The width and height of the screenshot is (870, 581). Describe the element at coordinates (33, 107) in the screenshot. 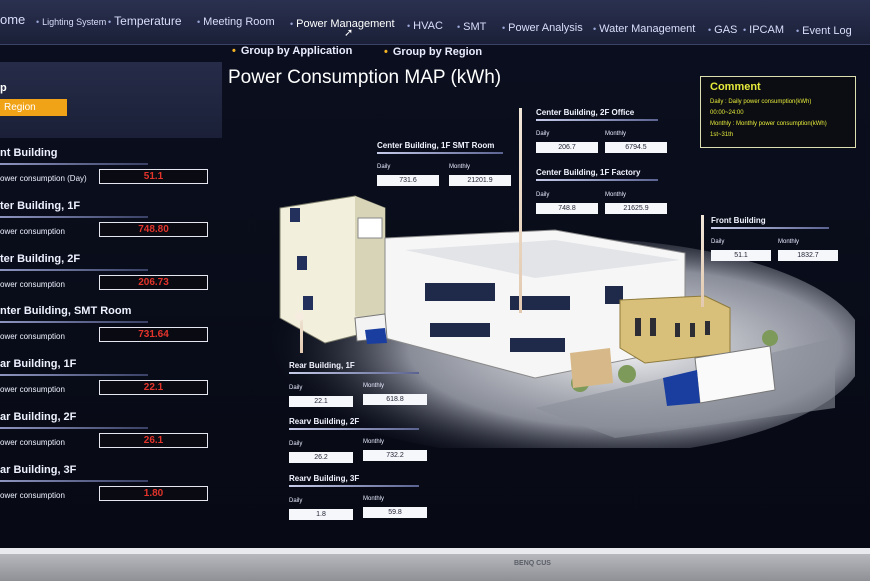

I see `region-button: Region` at that location.